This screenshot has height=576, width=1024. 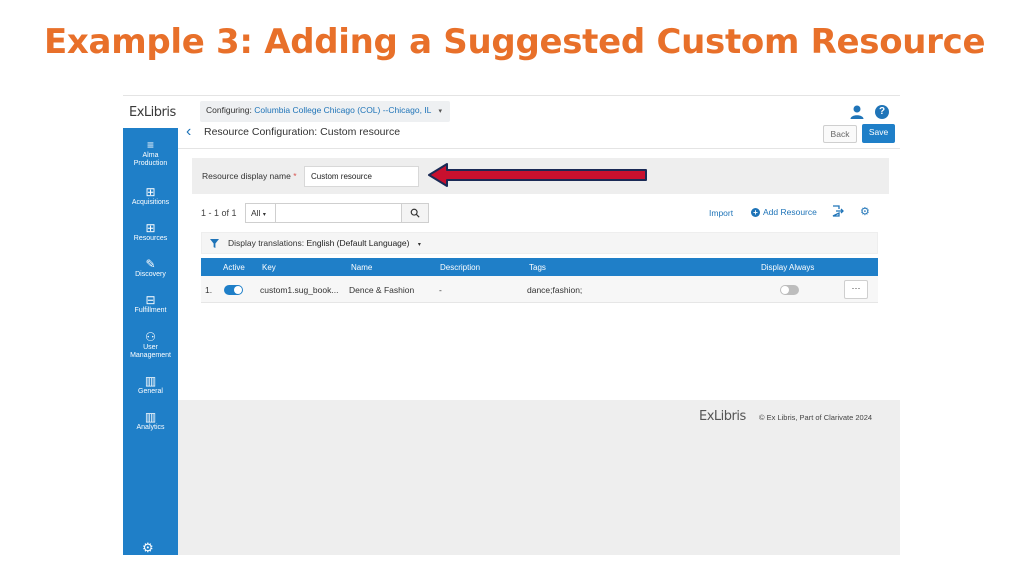 What do you see at coordinates (150, 417) in the screenshot?
I see `analytics-icon: ▥` at bounding box center [150, 417].